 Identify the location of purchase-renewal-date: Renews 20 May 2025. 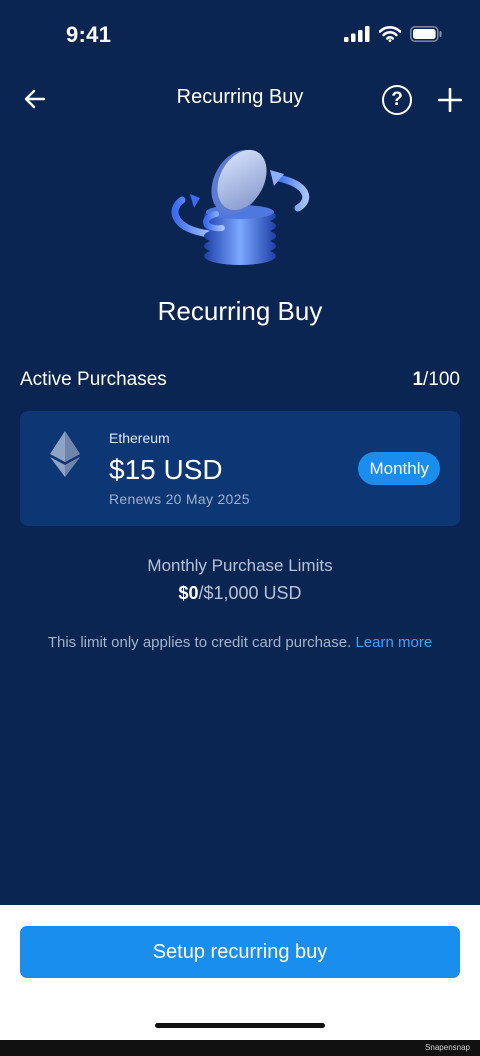
(179, 499).